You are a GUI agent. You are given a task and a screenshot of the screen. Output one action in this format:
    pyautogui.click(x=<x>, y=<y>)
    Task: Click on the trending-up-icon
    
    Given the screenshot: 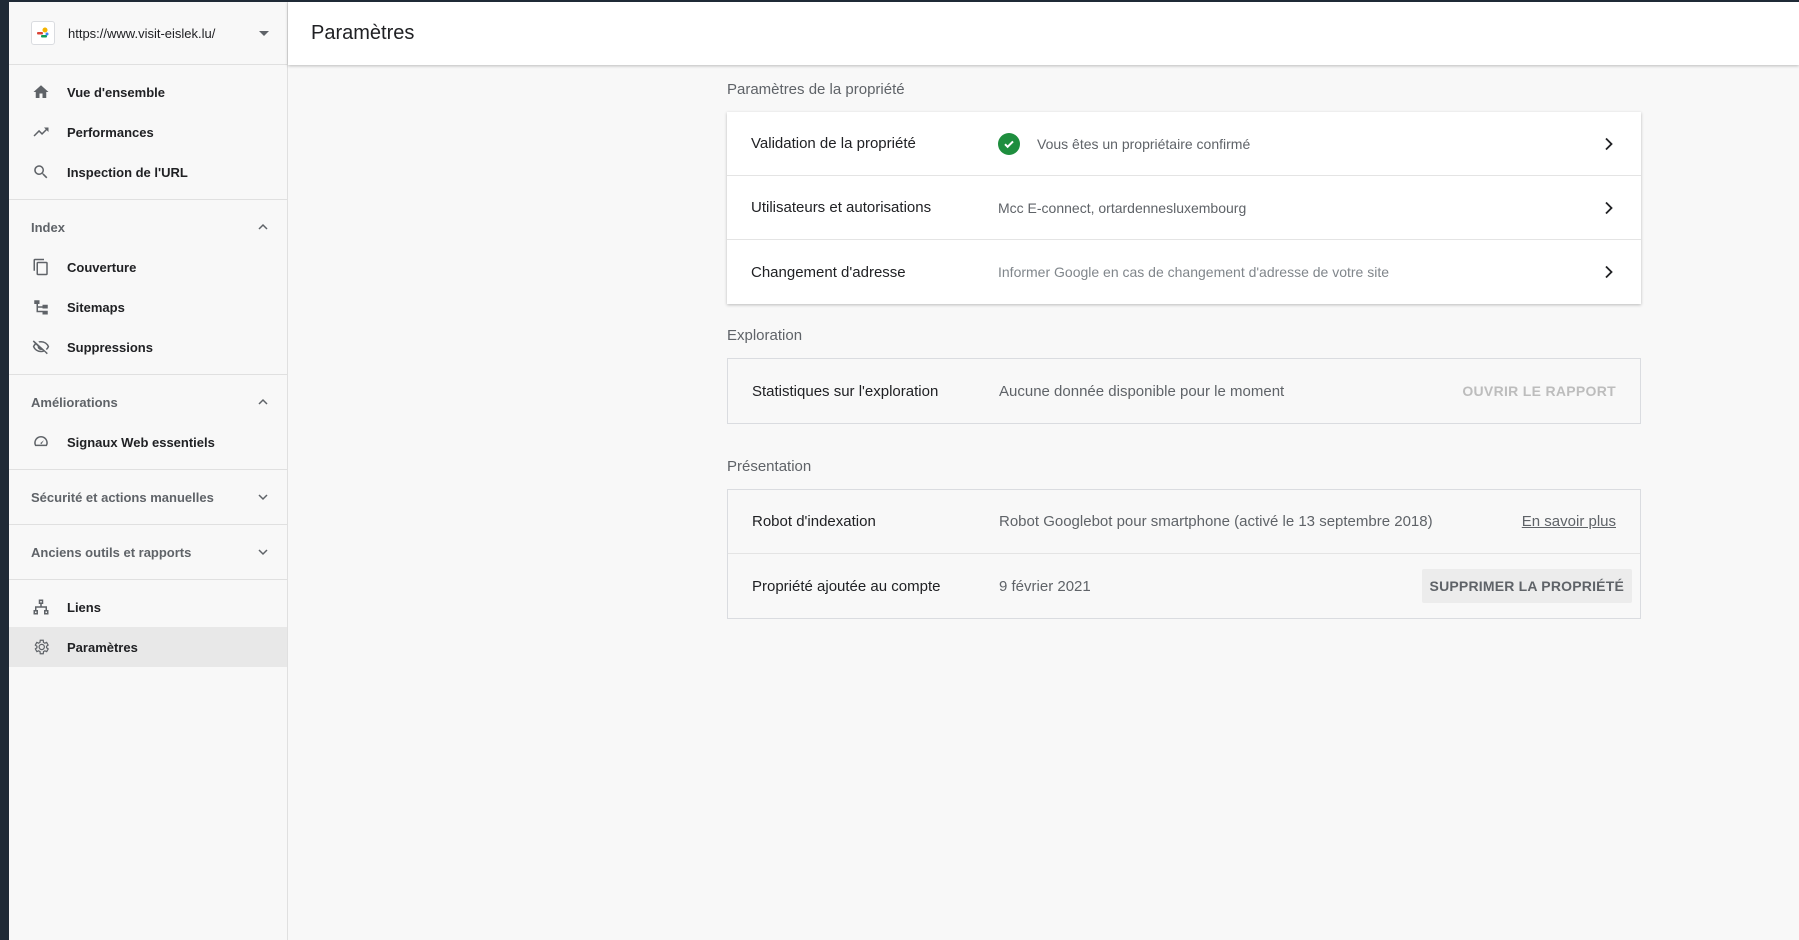 What is the action you would take?
    pyautogui.click(x=41, y=132)
    